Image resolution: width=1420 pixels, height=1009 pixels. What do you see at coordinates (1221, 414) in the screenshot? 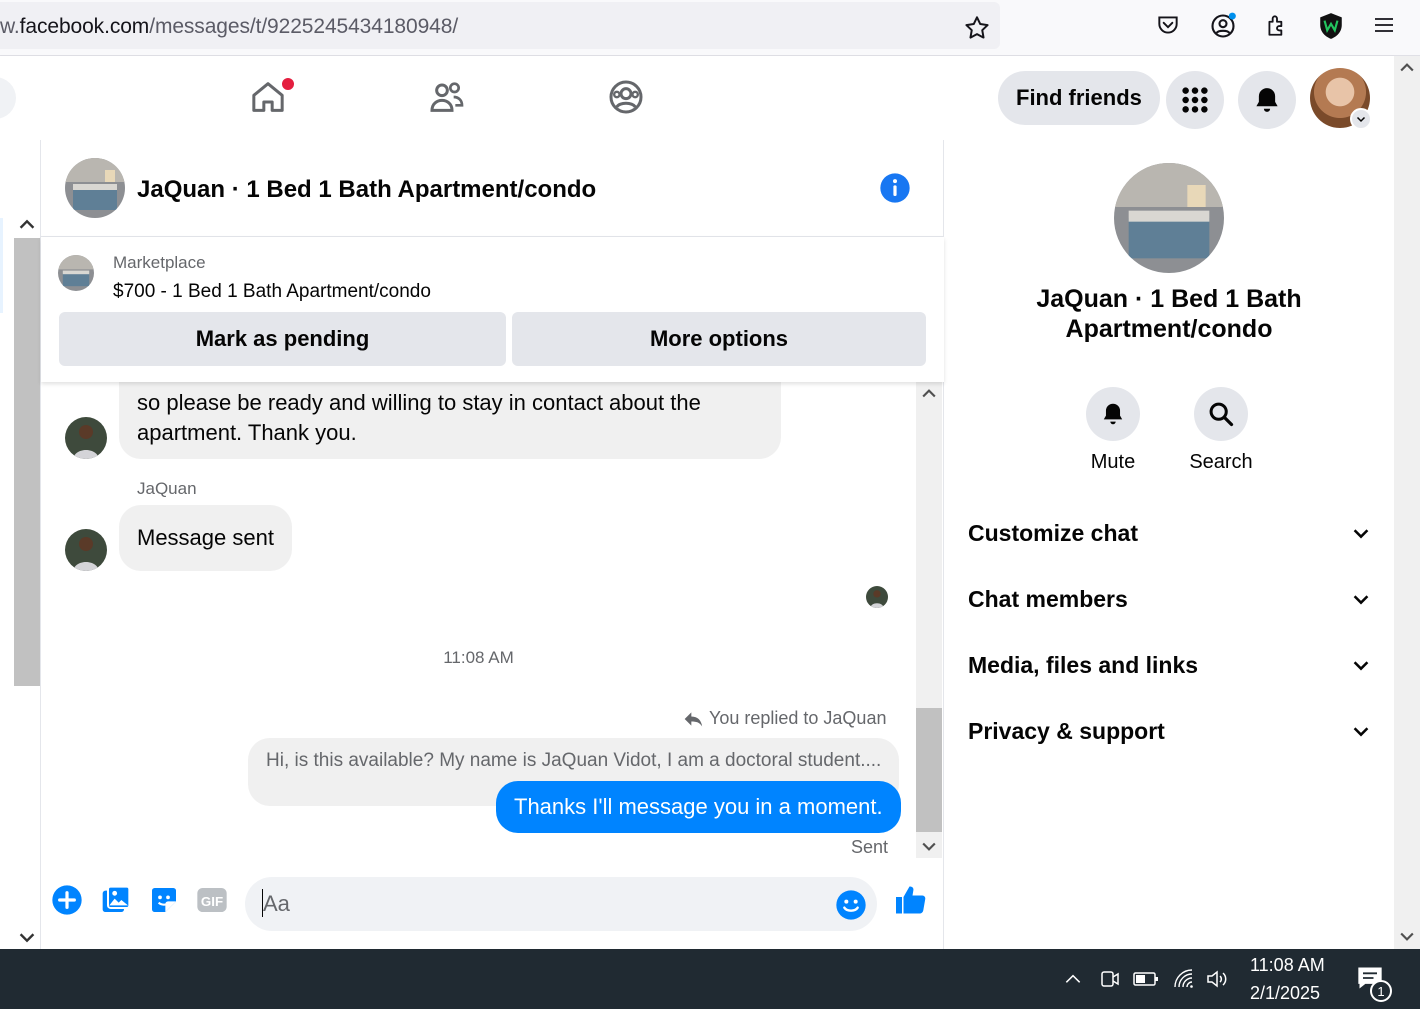
I see `search-icon` at bounding box center [1221, 414].